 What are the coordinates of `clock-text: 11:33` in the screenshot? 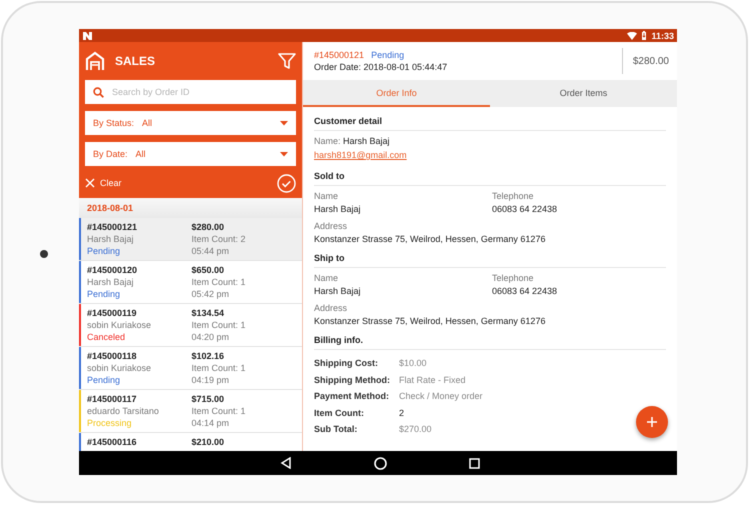 It's located at (662, 35).